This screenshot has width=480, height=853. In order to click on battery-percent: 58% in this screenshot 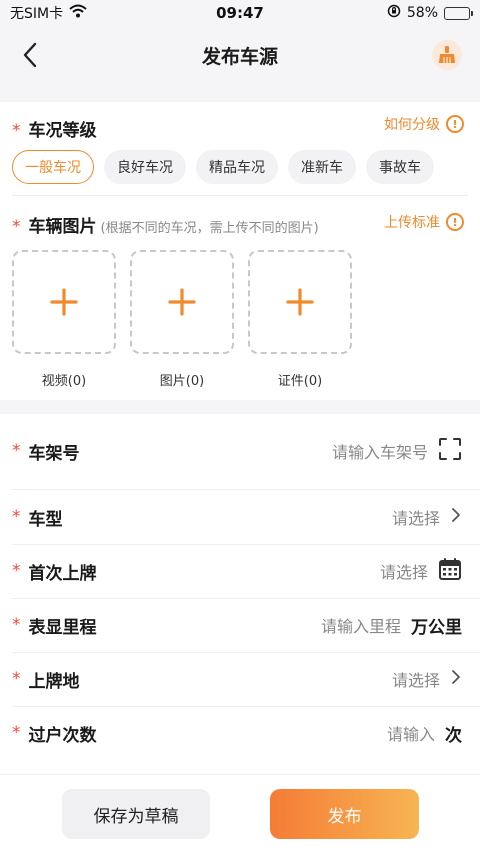, I will do `click(422, 13)`.